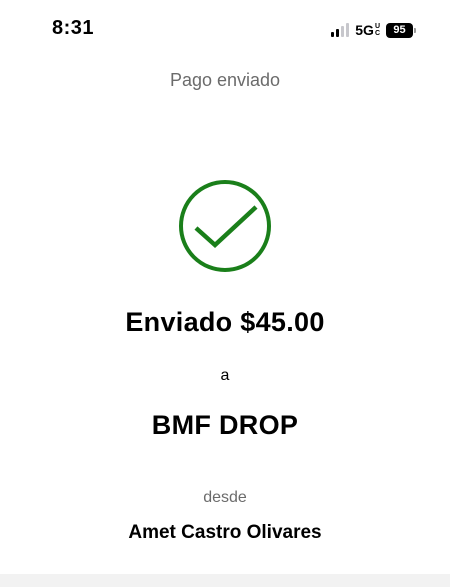  I want to click on network-subscript-bottom: C, so click(377, 33).